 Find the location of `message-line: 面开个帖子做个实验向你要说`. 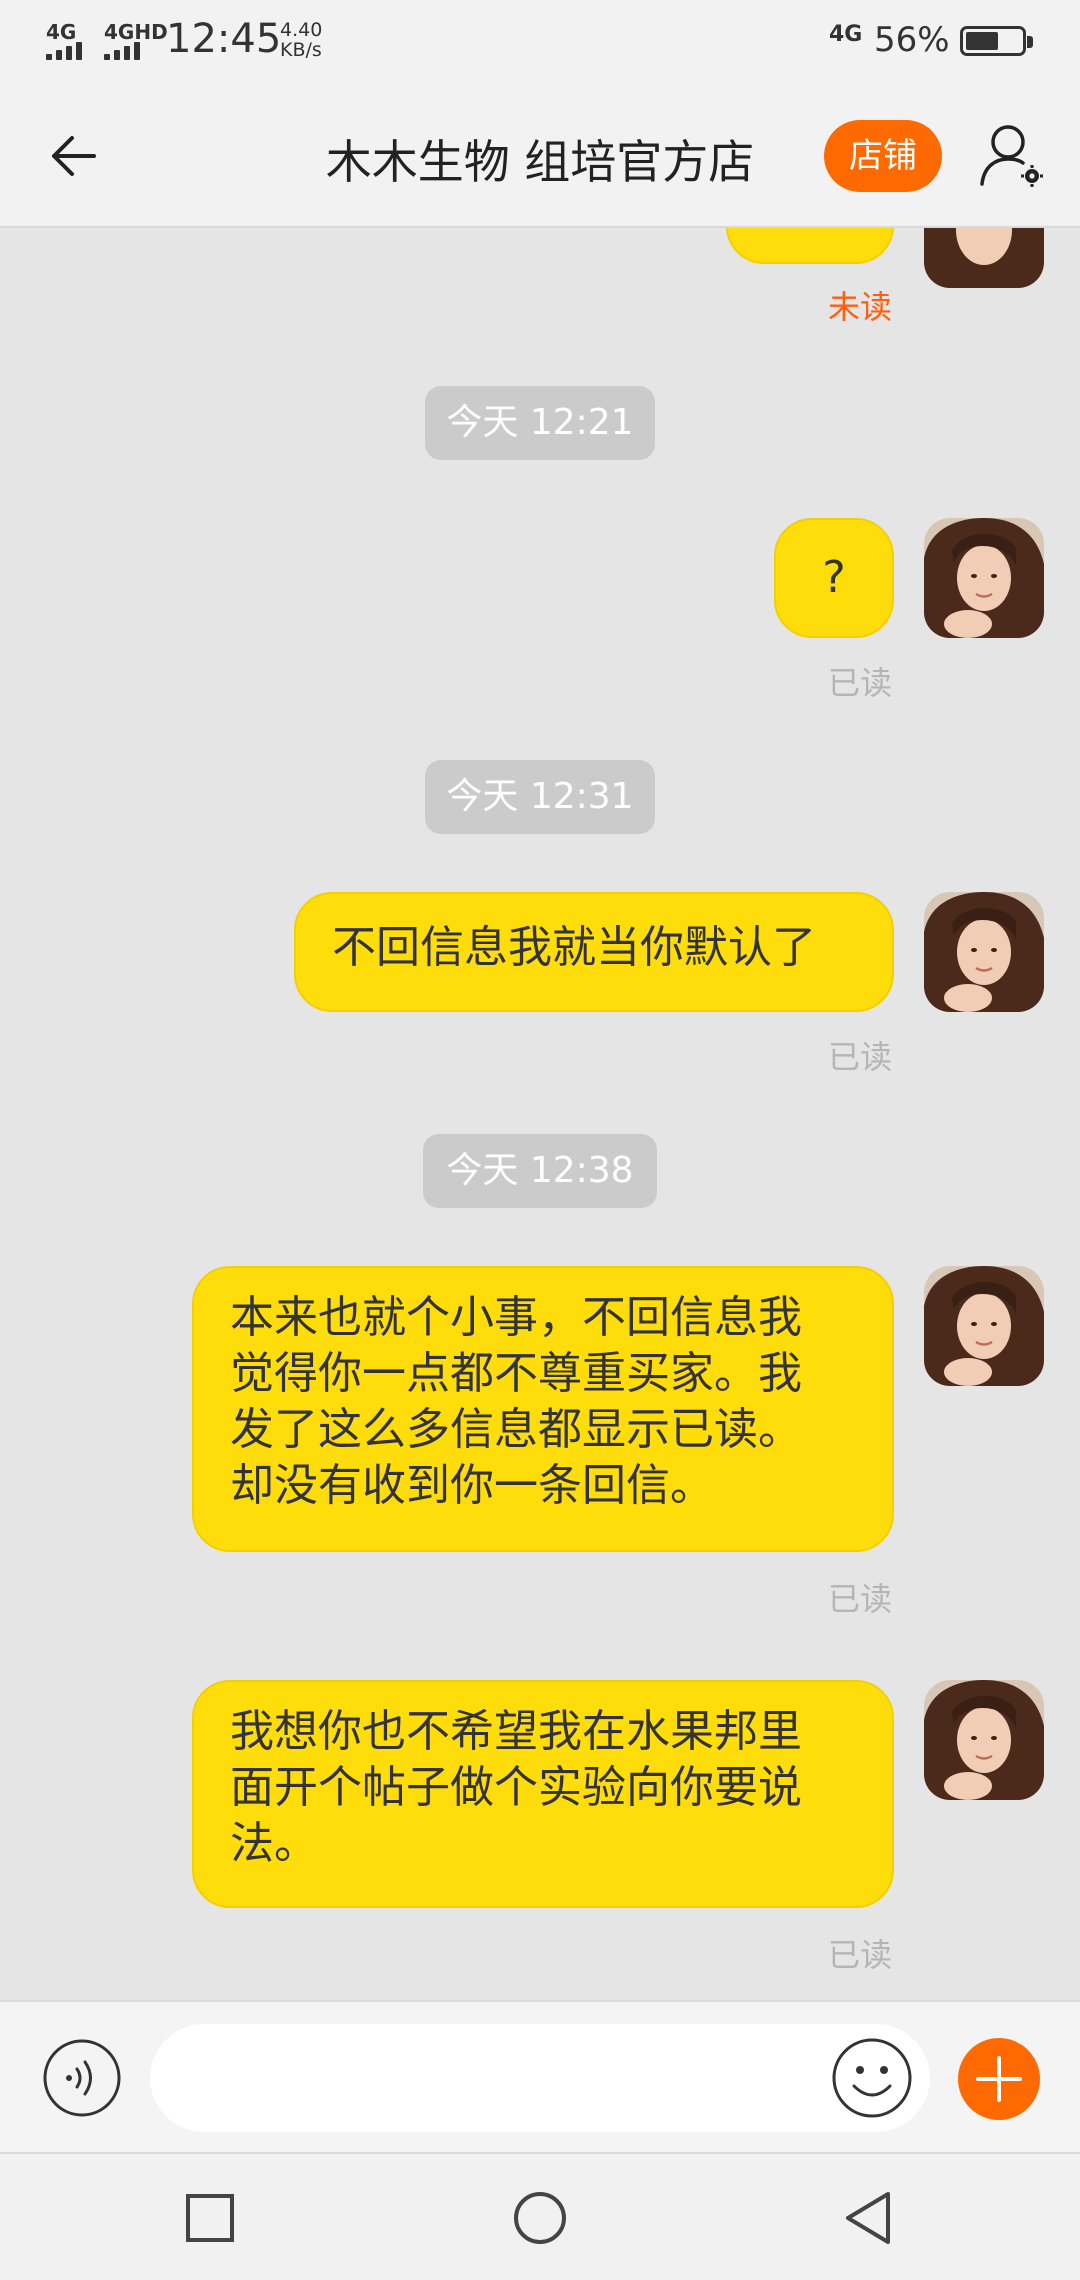

message-line: 面开个帖子做个实验向你要说 is located at coordinates (516, 1787).